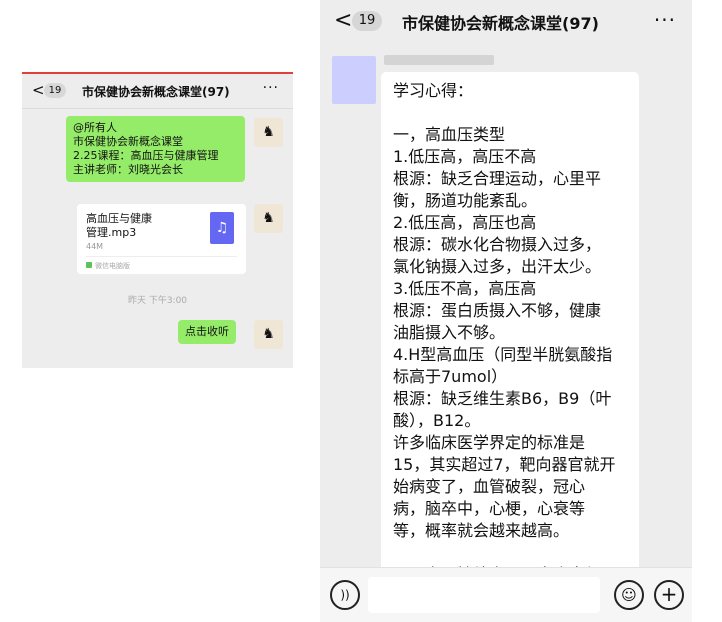 Image resolution: width=722 pixels, height=622 pixels. Describe the element at coordinates (481, 530) in the screenshot. I see `message-line: 等，概率就会越来越高。` at that location.